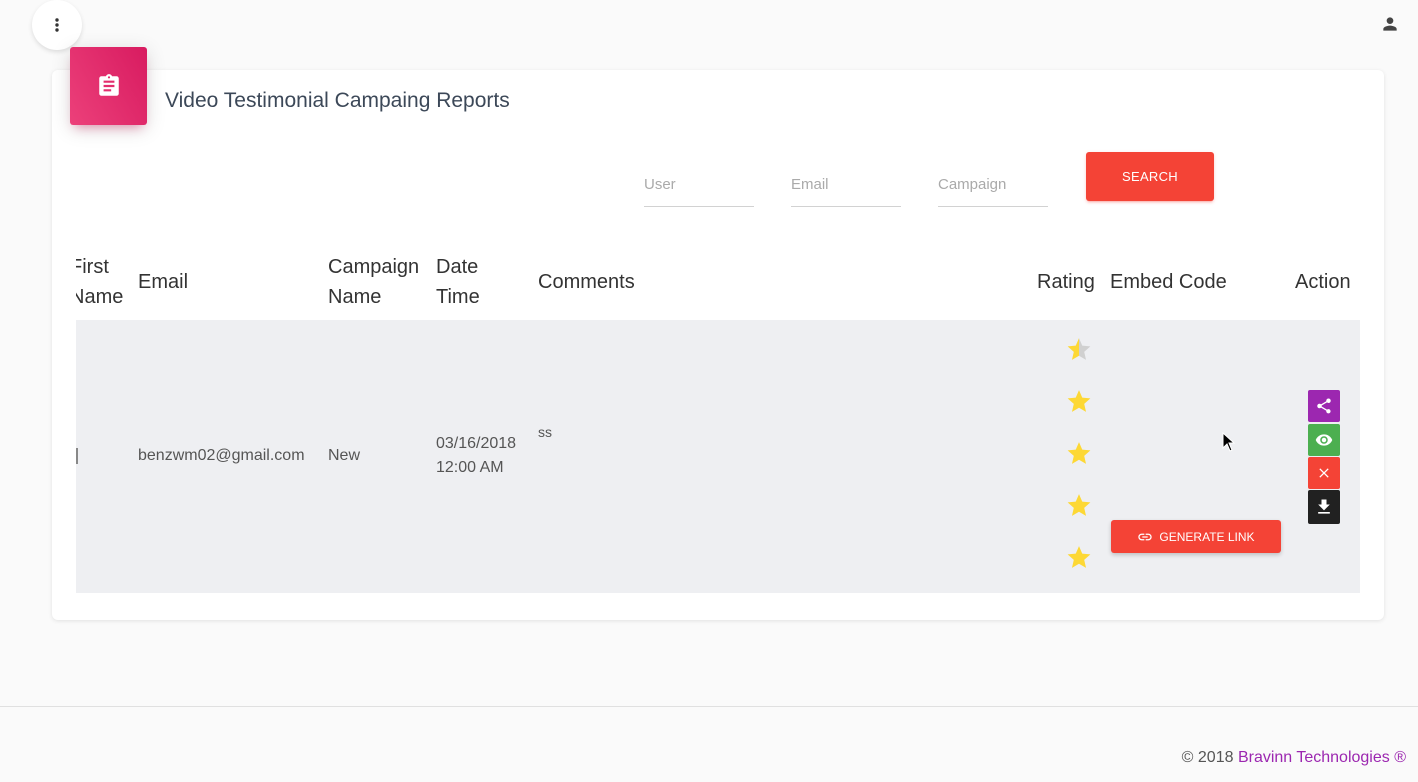 This screenshot has height=782, width=1418. What do you see at coordinates (1207, 757) in the screenshot?
I see `copyright-prefix: © 2018` at bounding box center [1207, 757].